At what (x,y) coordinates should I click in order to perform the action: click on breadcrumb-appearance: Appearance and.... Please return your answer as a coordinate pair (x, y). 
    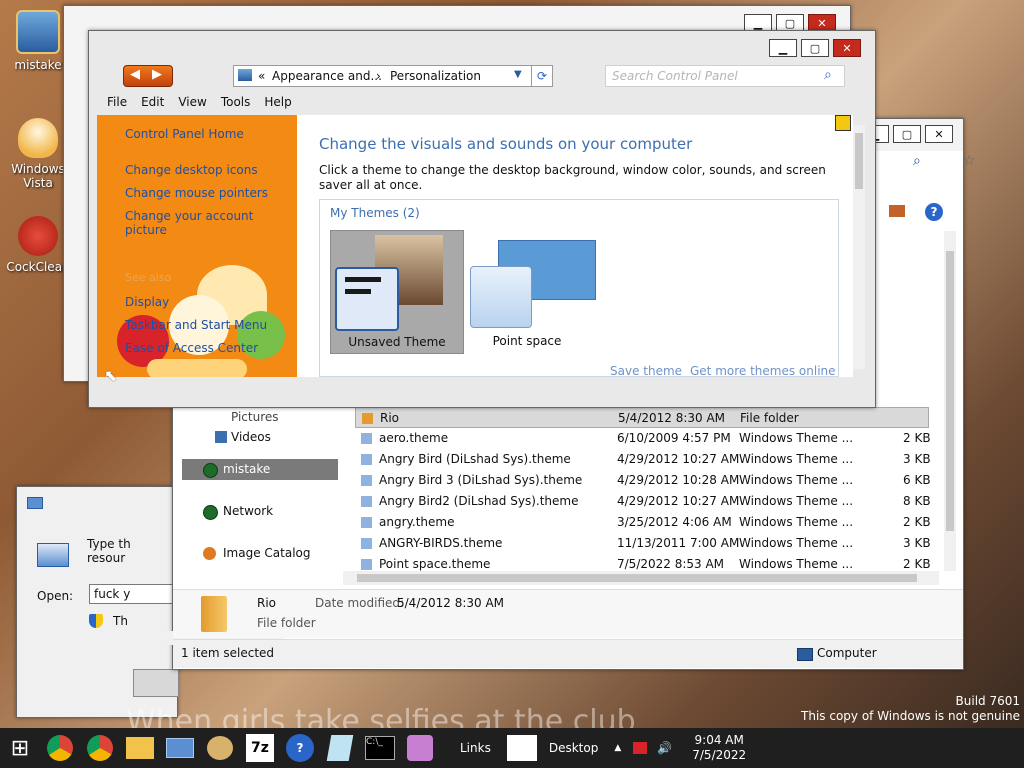
    Looking at the image, I should click on (327, 76).